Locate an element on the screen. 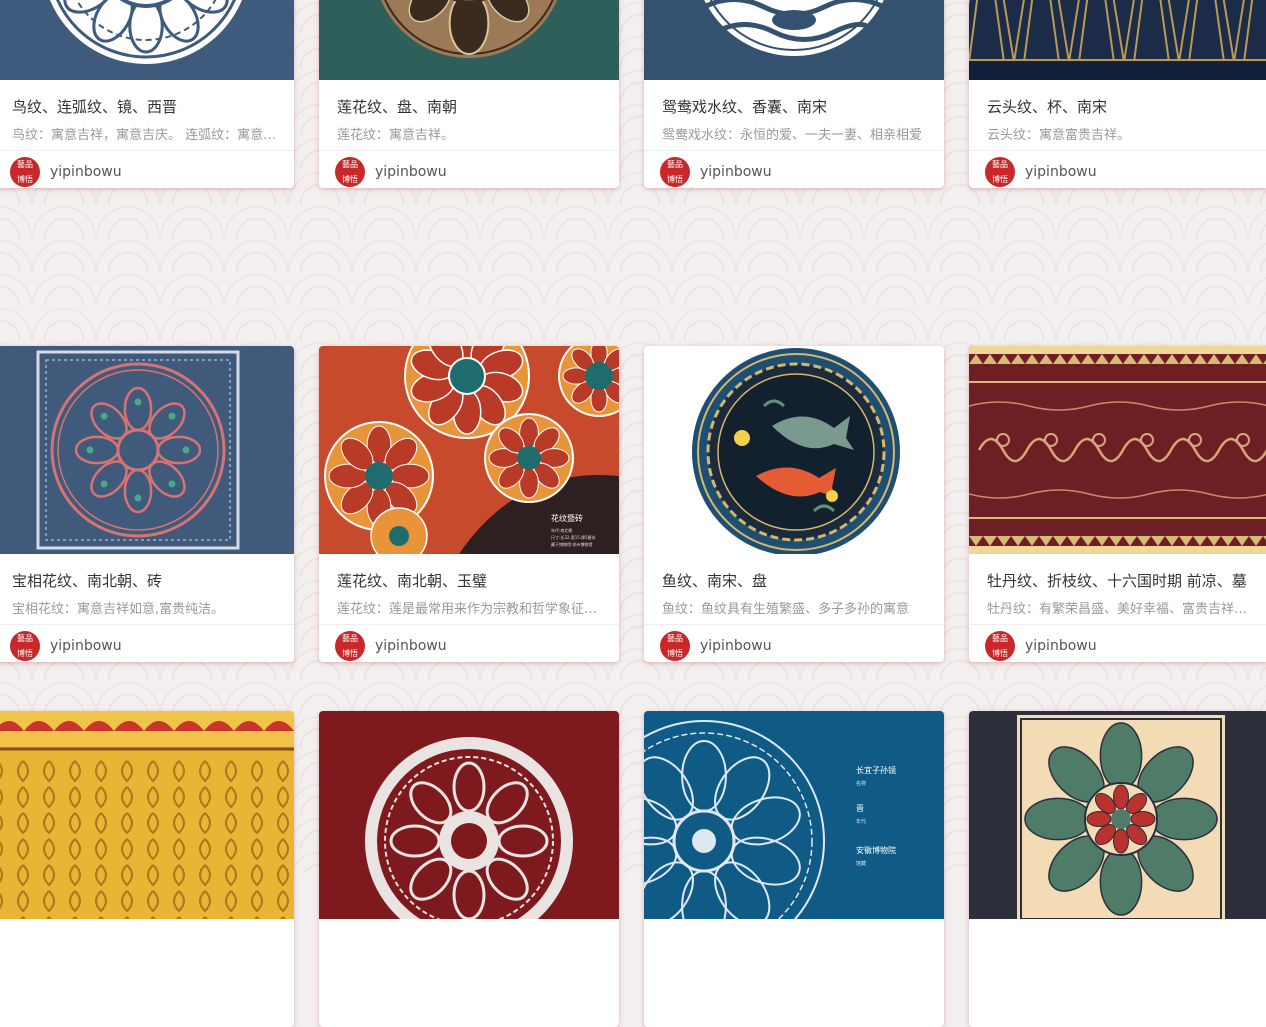  yellow-cloud-pattern-thumbnail is located at coordinates (147, 815).